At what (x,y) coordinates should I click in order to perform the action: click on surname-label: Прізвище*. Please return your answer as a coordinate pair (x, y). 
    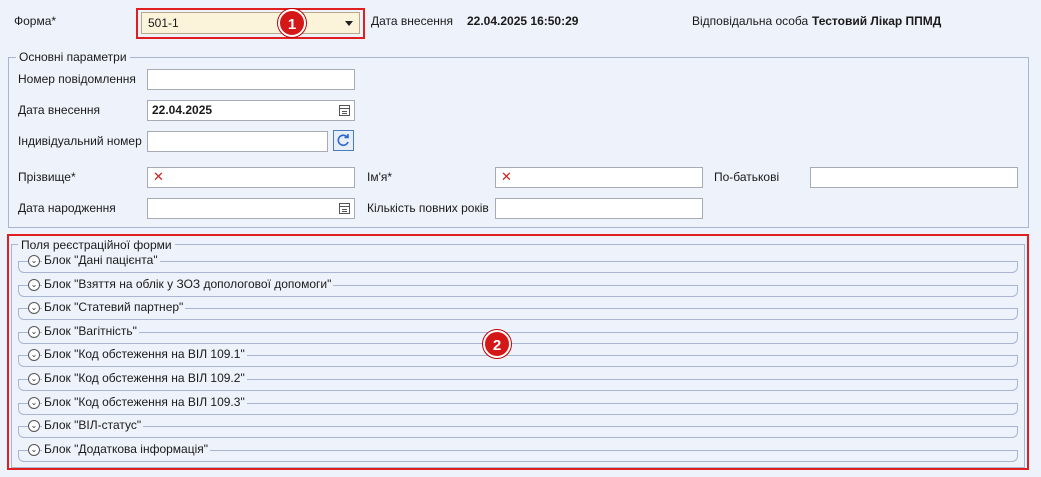
    Looking at the image, I should click on (47, 177).